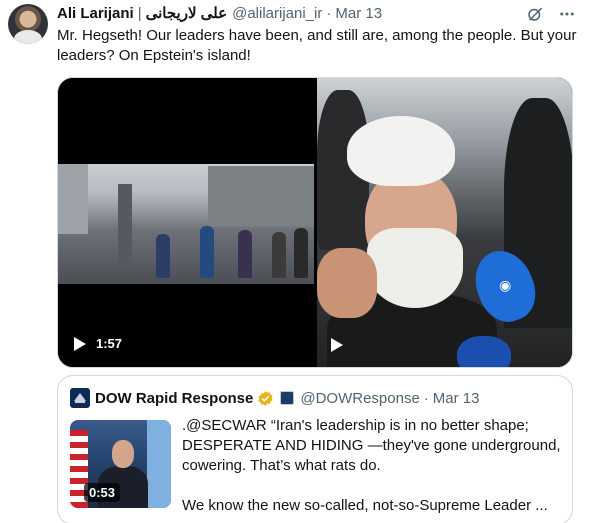 The width and height of the screenshot is (592, 523). I want to click on quoted-handle: @DOWResponse, so click(359, 398).